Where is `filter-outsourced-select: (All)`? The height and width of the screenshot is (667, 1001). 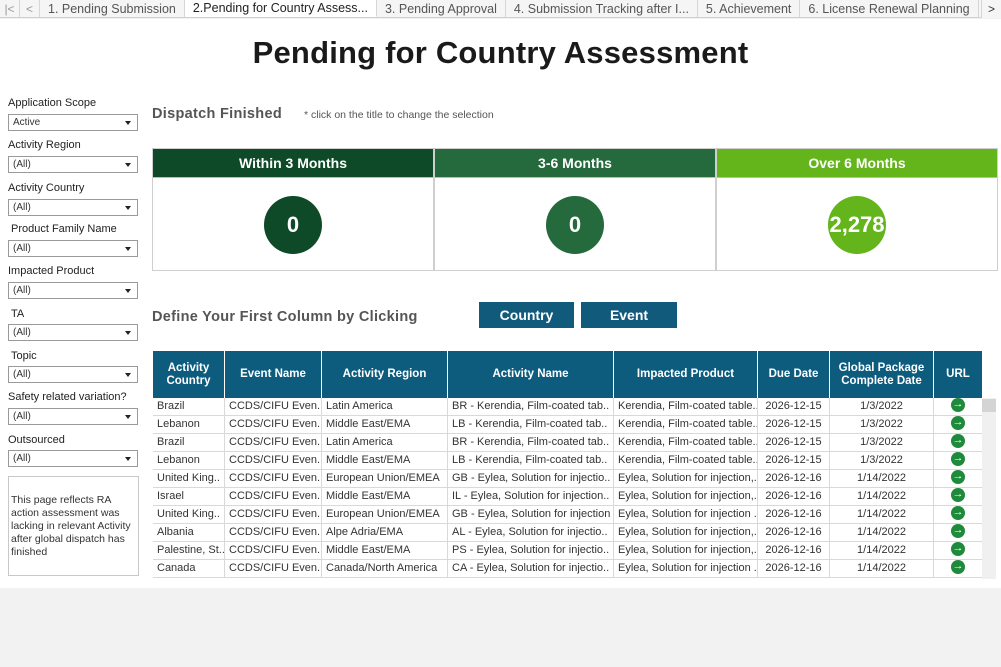
filter-outsourced-select: (All) is located at coordinates (73, 458).